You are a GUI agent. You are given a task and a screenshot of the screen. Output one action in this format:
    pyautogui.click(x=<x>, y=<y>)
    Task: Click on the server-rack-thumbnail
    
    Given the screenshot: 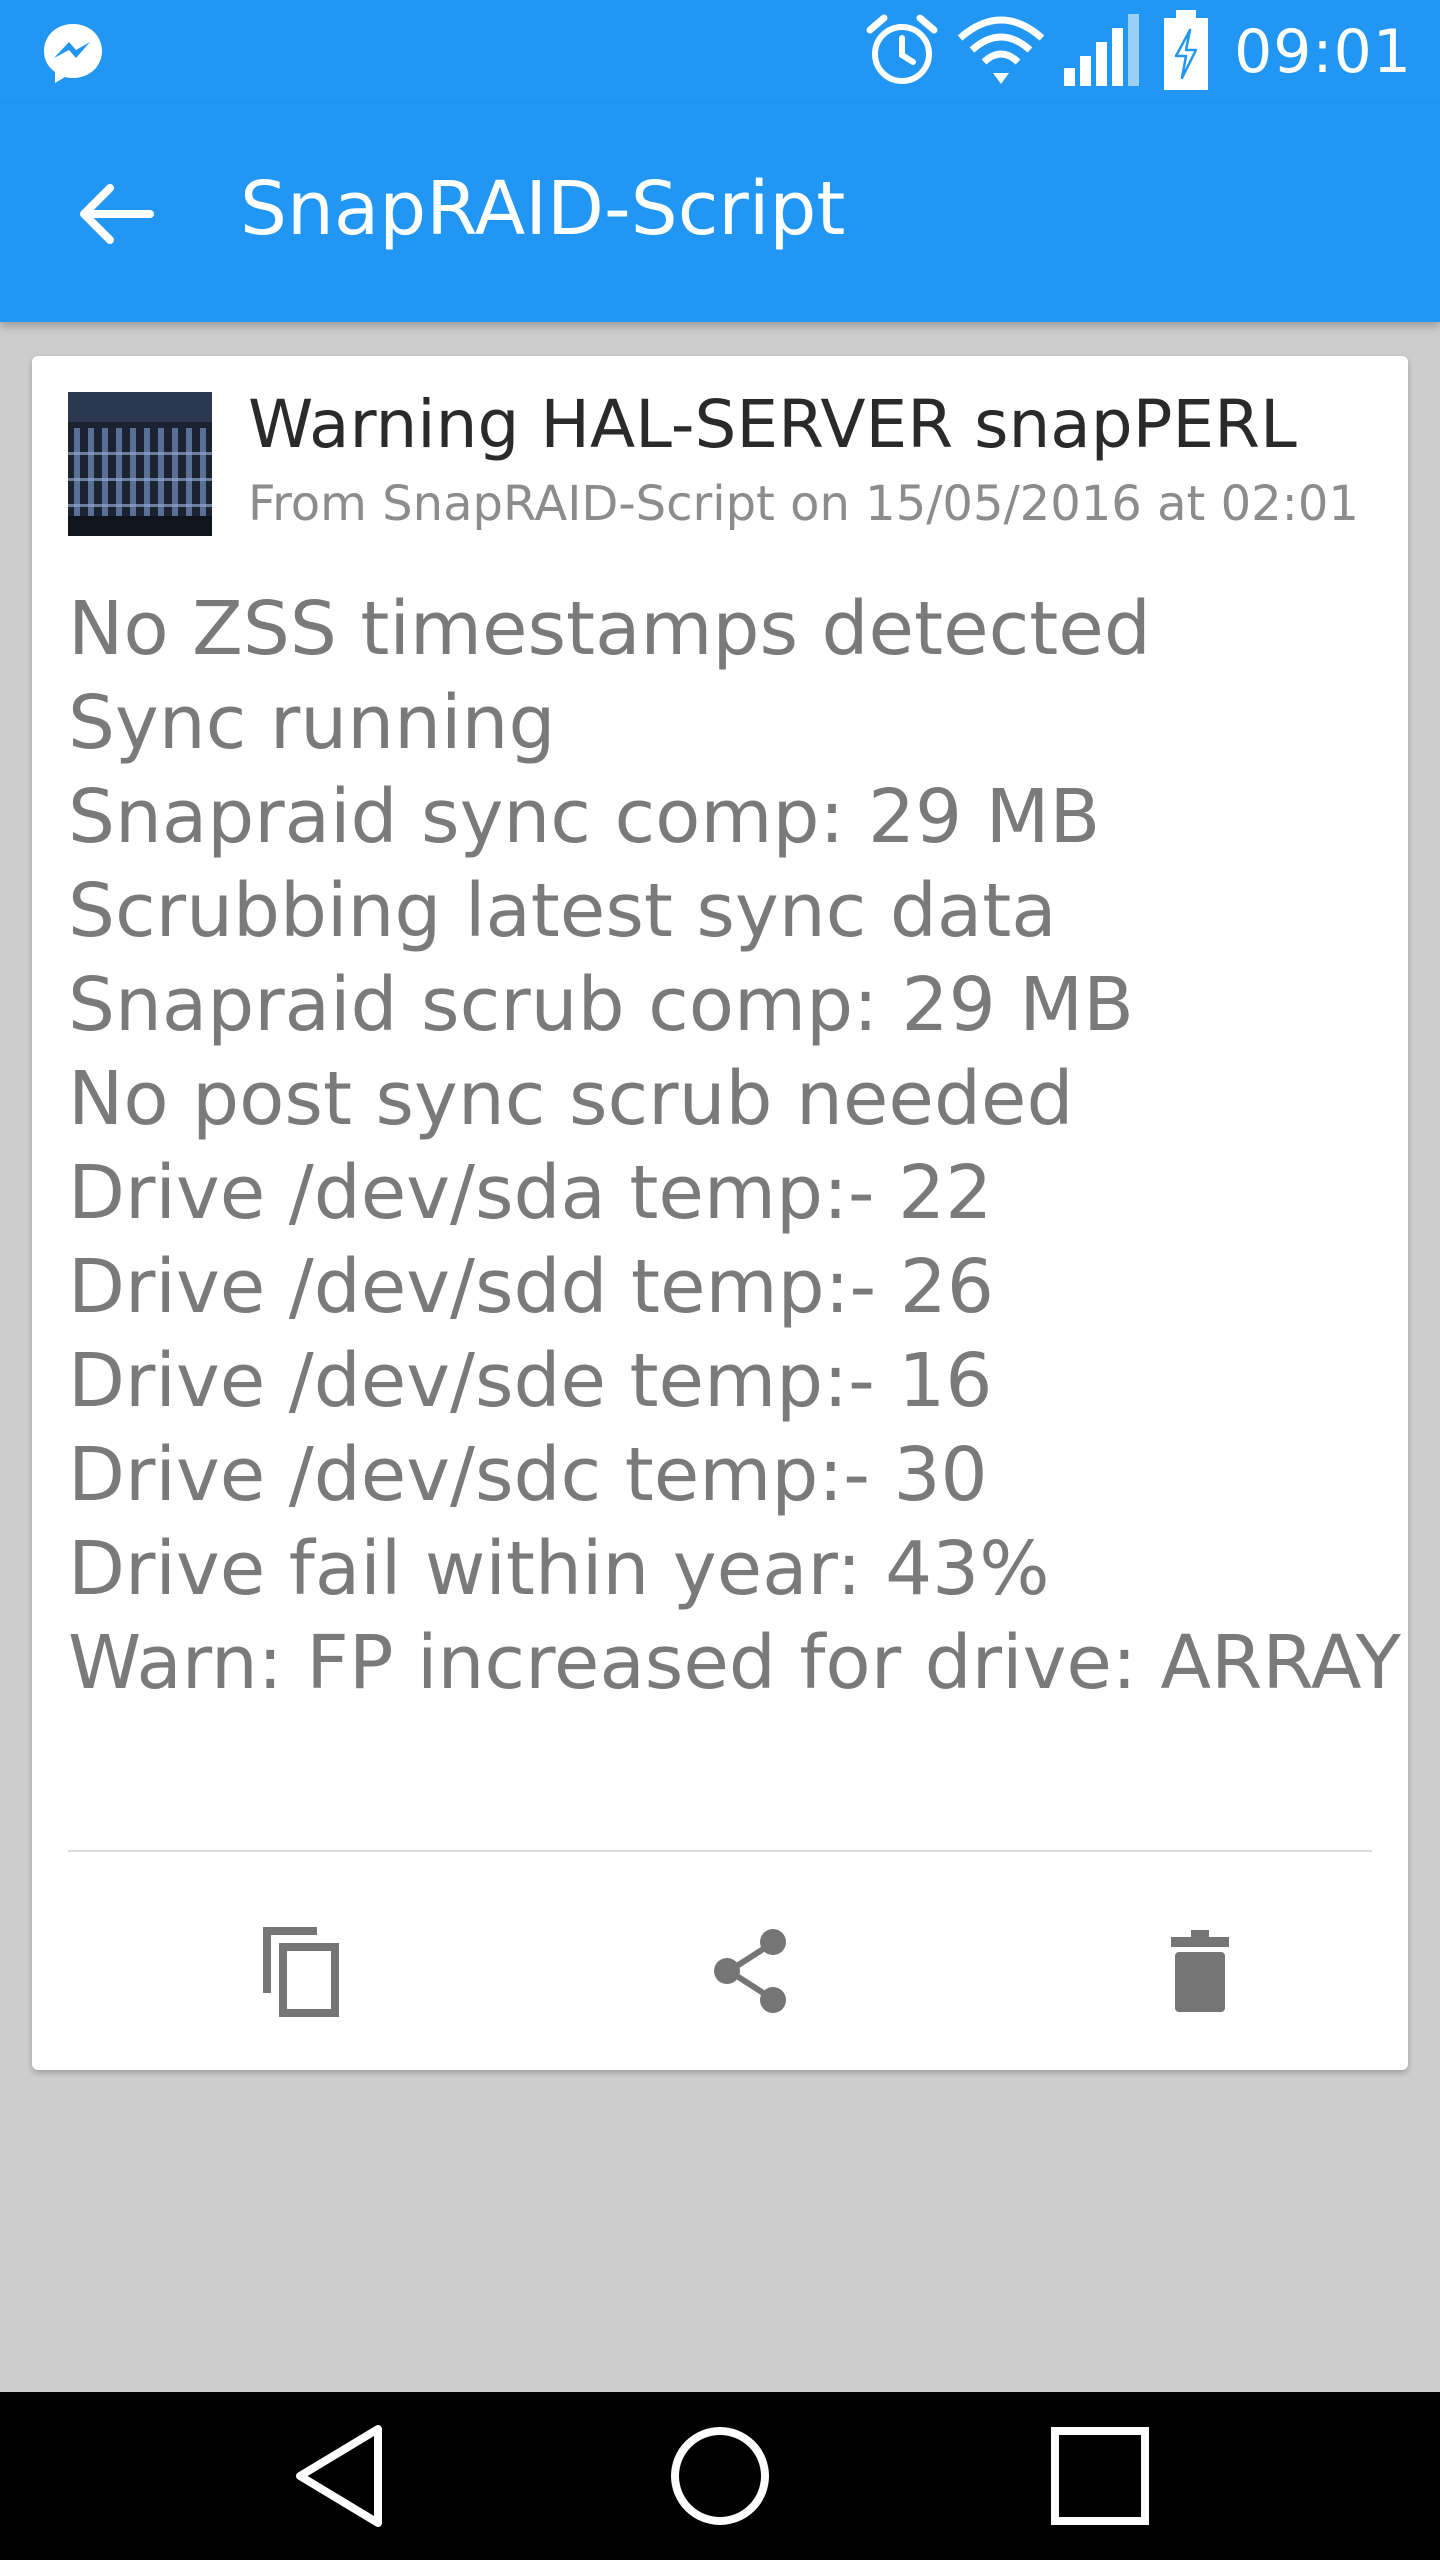 What is the action you would take?
    pyautogui.click(x=140, y=464)
    